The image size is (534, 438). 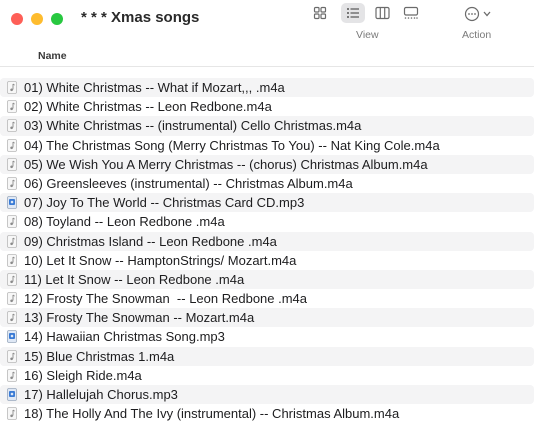 I want to click on column-view-button, so click(x=382, y=13).